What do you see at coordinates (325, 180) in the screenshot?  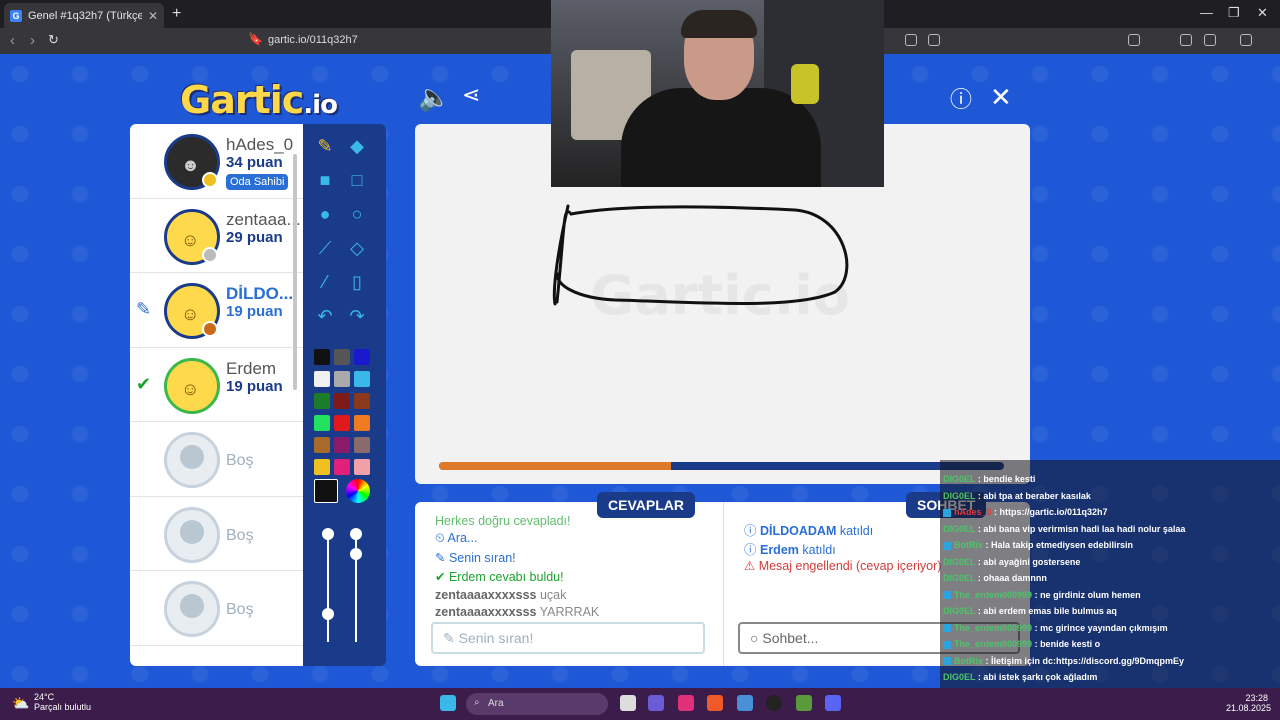 I see `filled-rect-icon: ■` at bounding box center [325, 180].